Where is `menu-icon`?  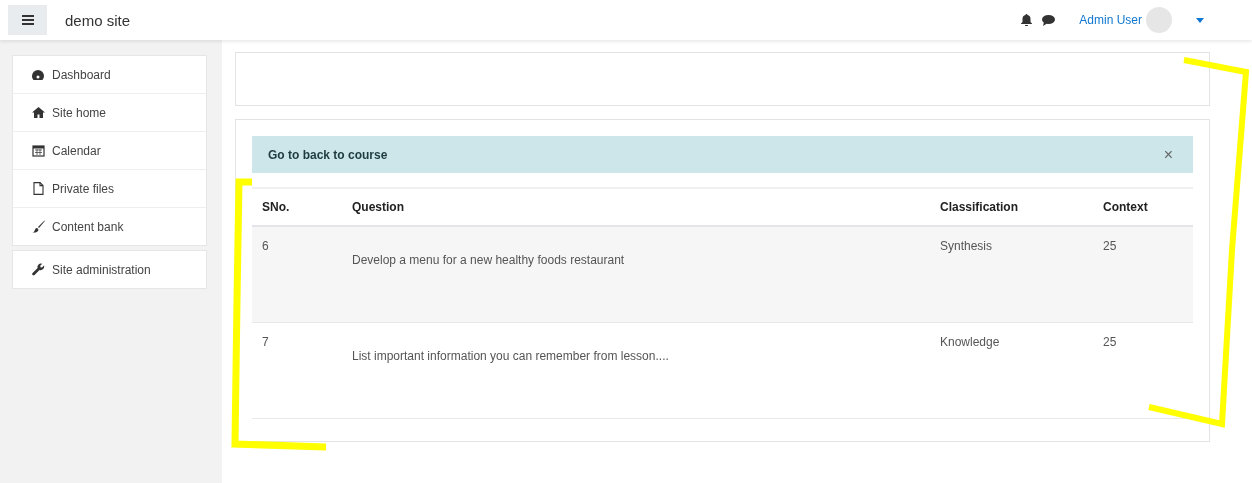
menu-icon is located at coordinates (27, 20).